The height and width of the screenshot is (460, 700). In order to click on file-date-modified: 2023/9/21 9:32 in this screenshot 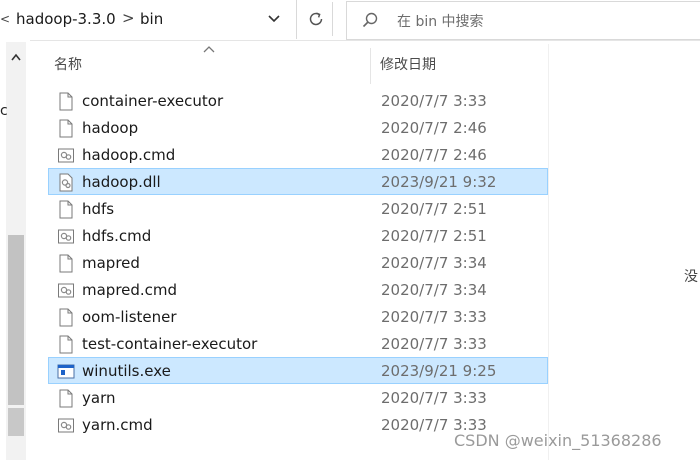, I will do `click(439, 182)`.